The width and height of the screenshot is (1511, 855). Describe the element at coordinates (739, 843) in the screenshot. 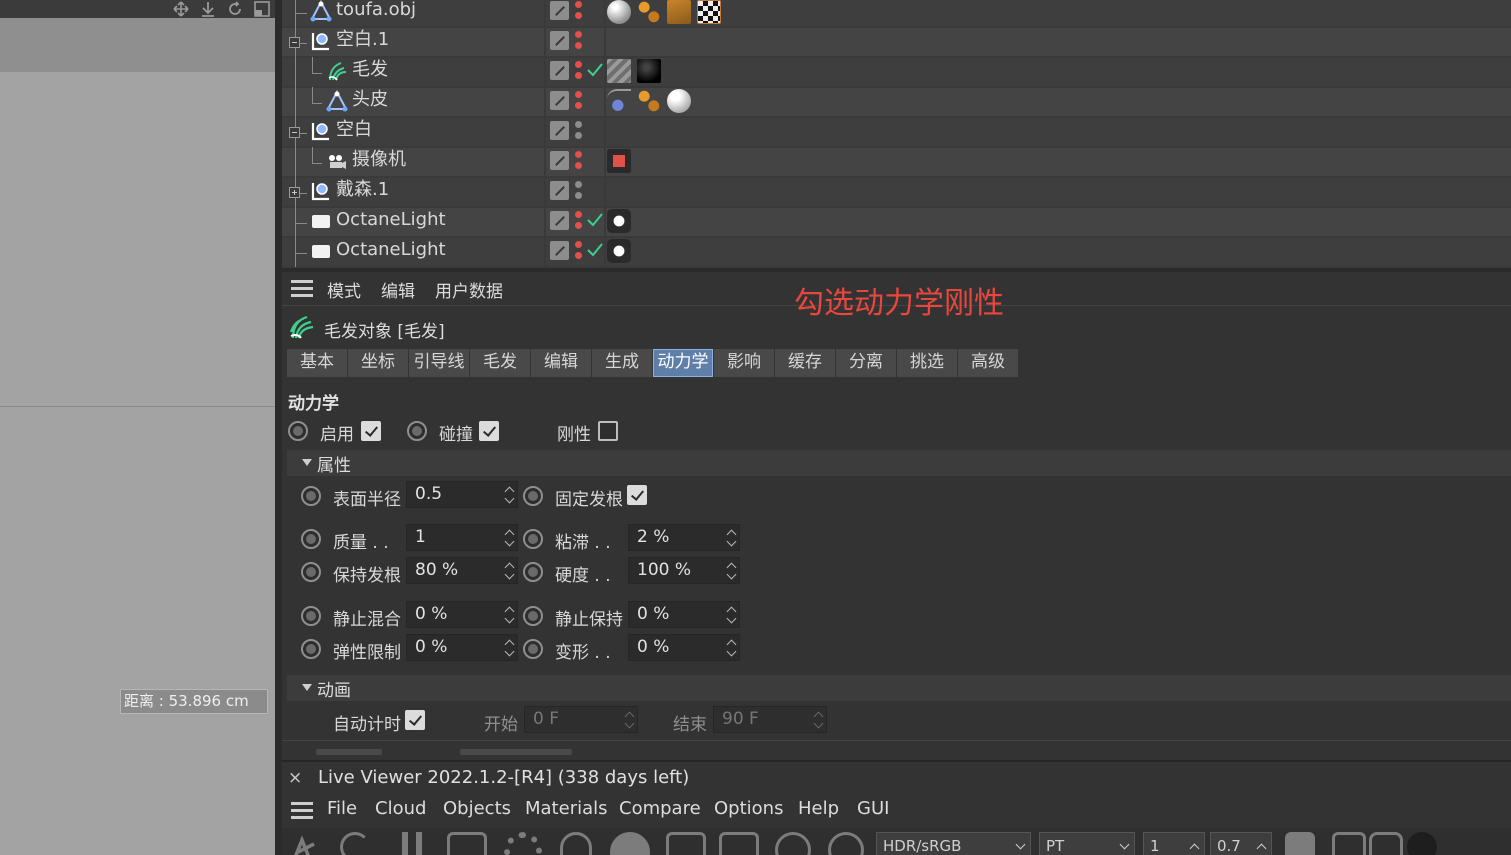

I see `pick-icon` at that location.